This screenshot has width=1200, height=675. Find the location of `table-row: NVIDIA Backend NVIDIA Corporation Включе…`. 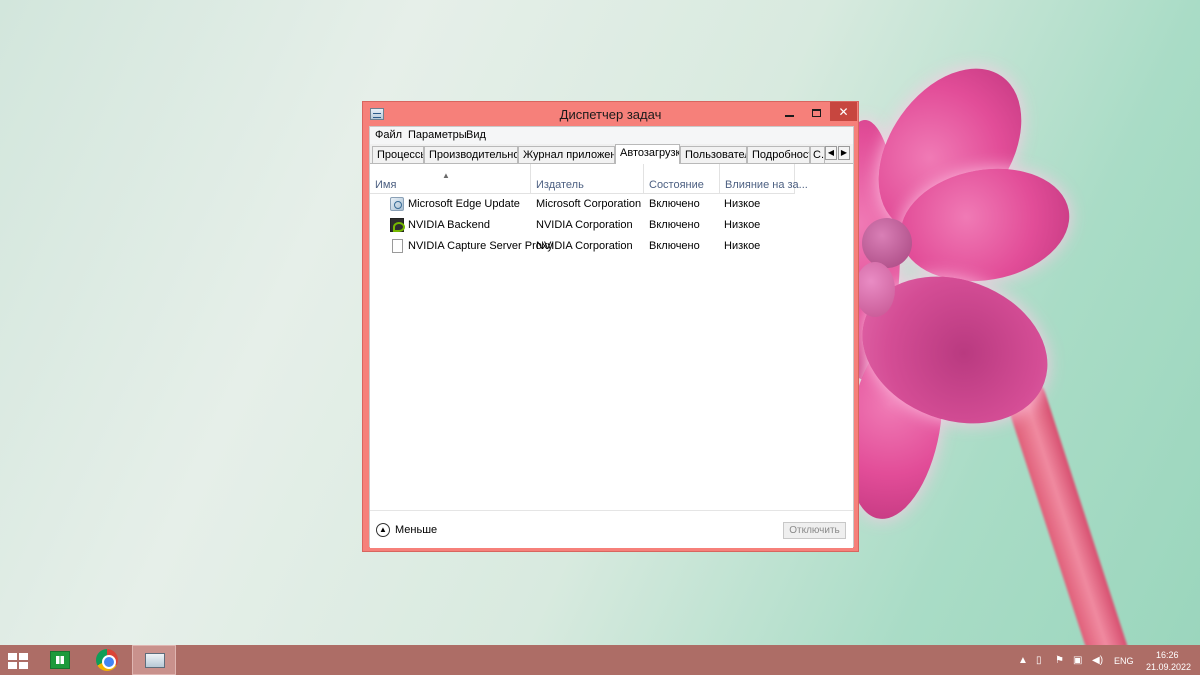

table-row: NVIDIA Backend NVIDIA Corporation Включе… is located at coordinates (611, 225).